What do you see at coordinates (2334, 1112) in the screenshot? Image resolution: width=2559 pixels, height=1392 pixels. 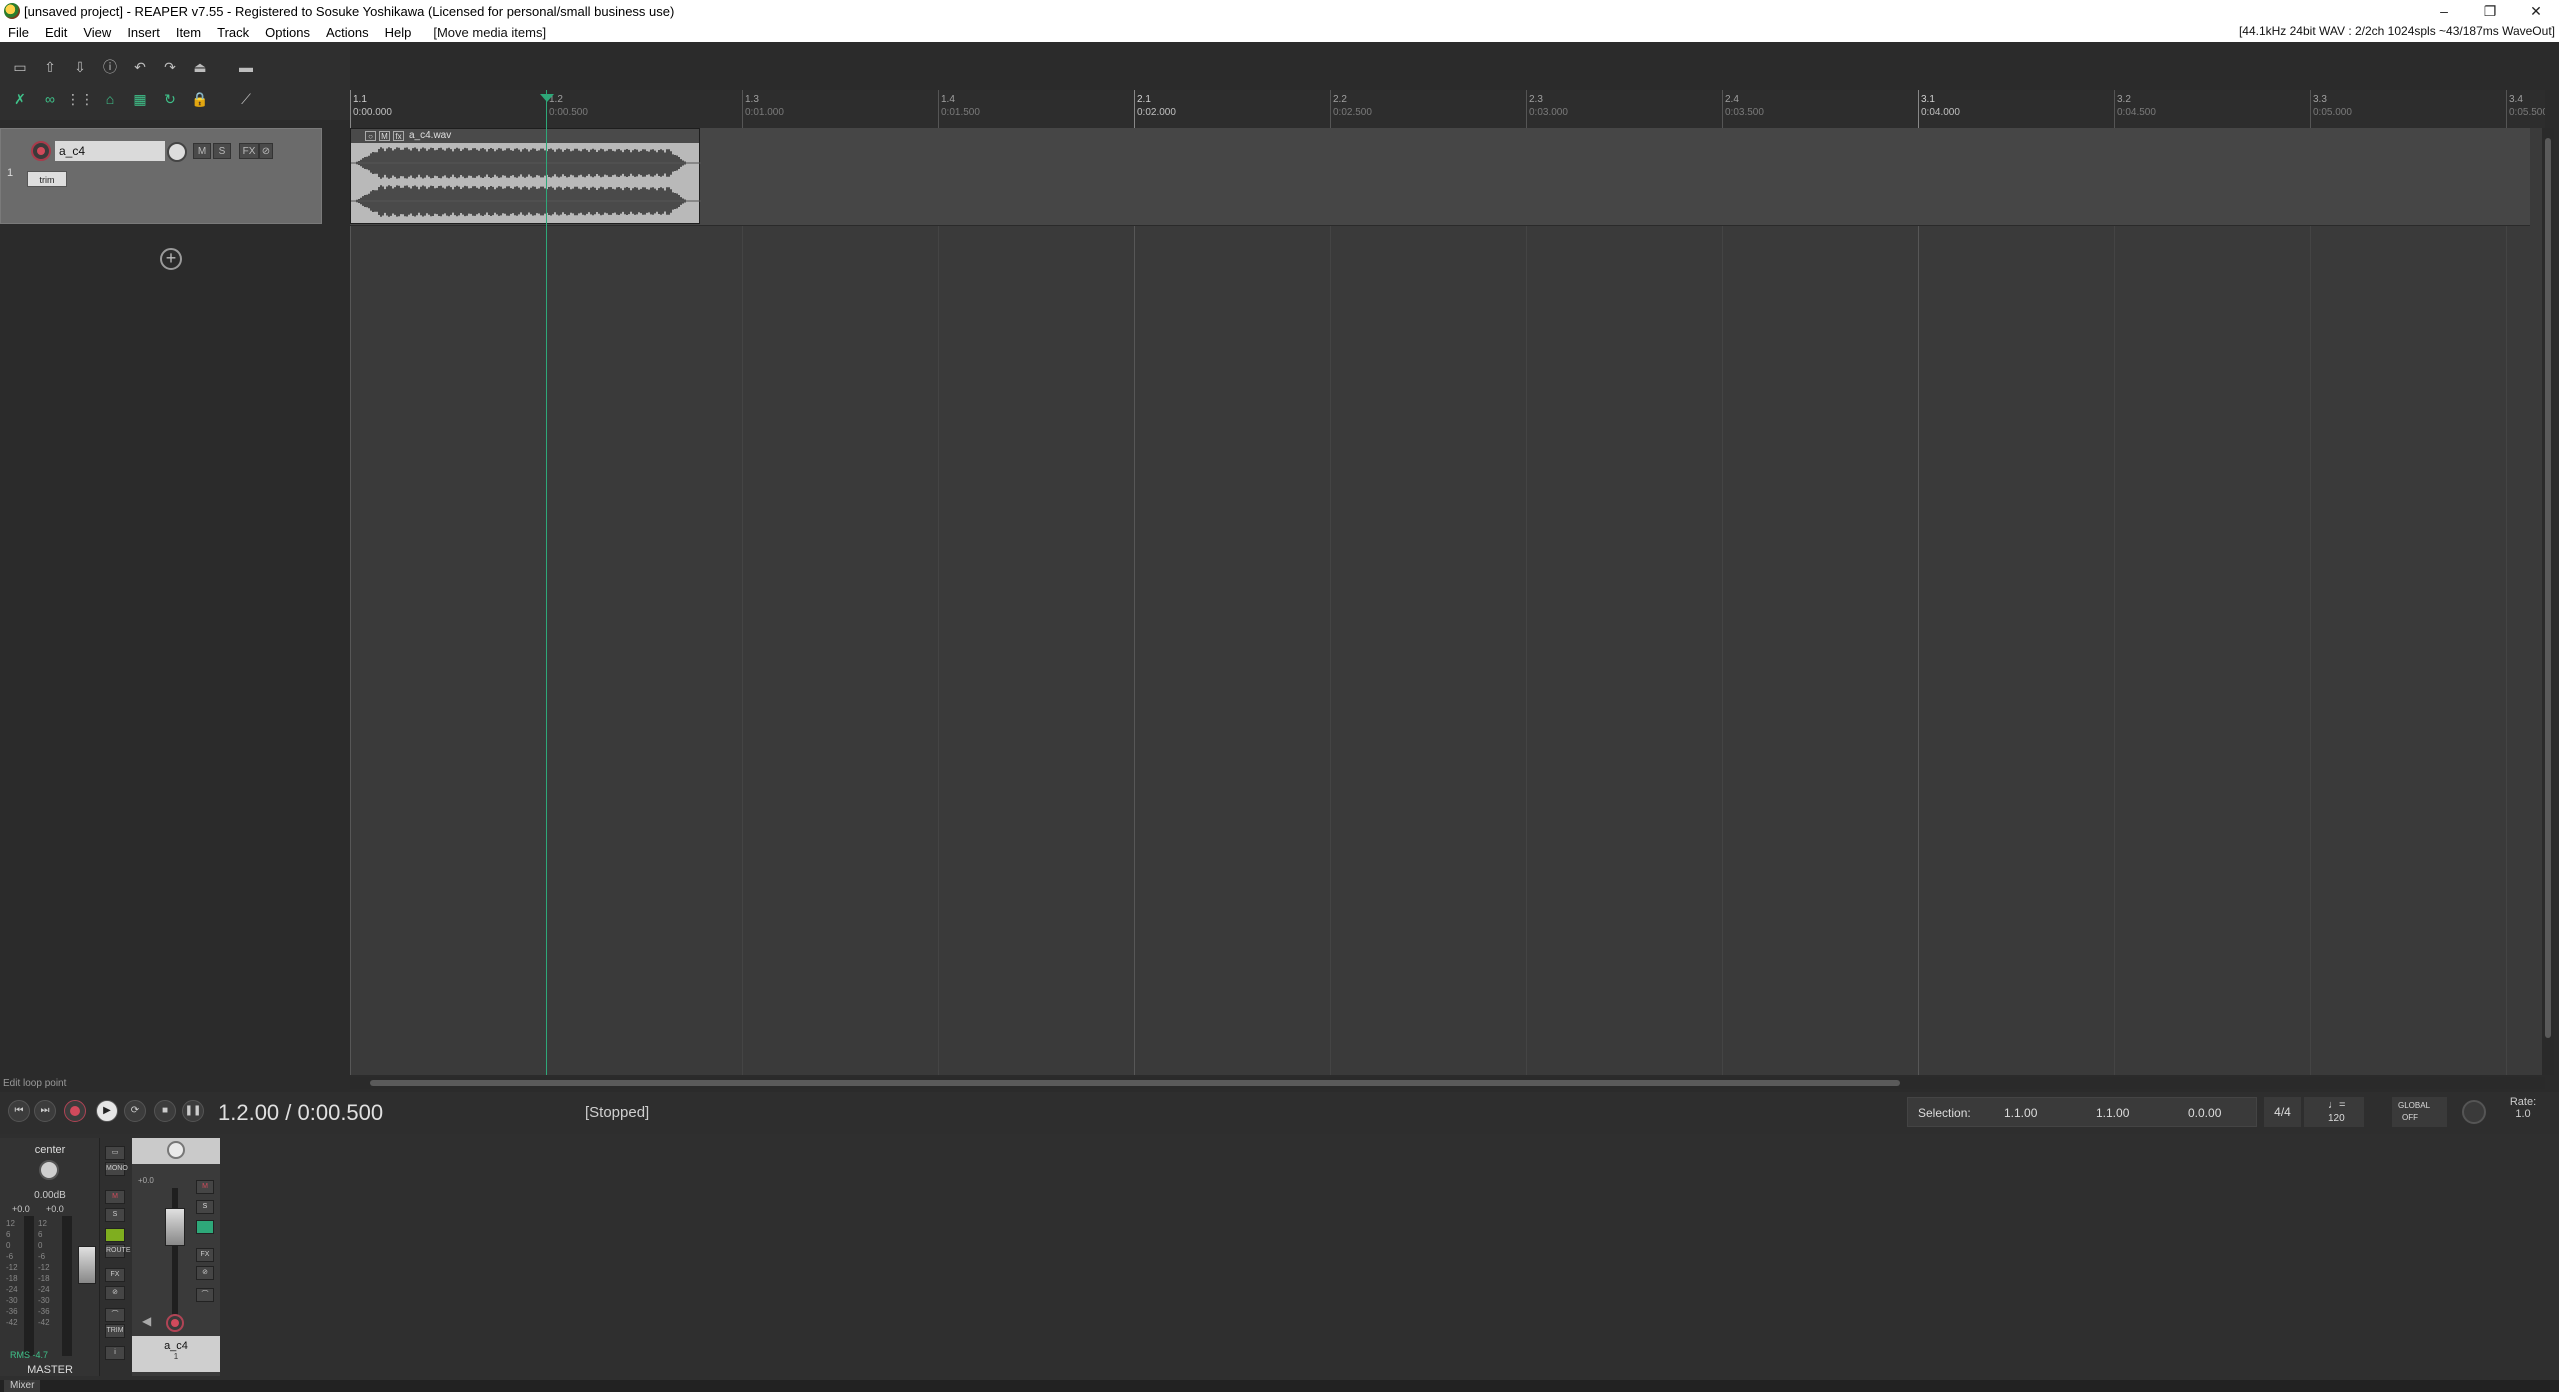 I see `tempo-display: ♩= 120` at bounding box center [2334, 1112].